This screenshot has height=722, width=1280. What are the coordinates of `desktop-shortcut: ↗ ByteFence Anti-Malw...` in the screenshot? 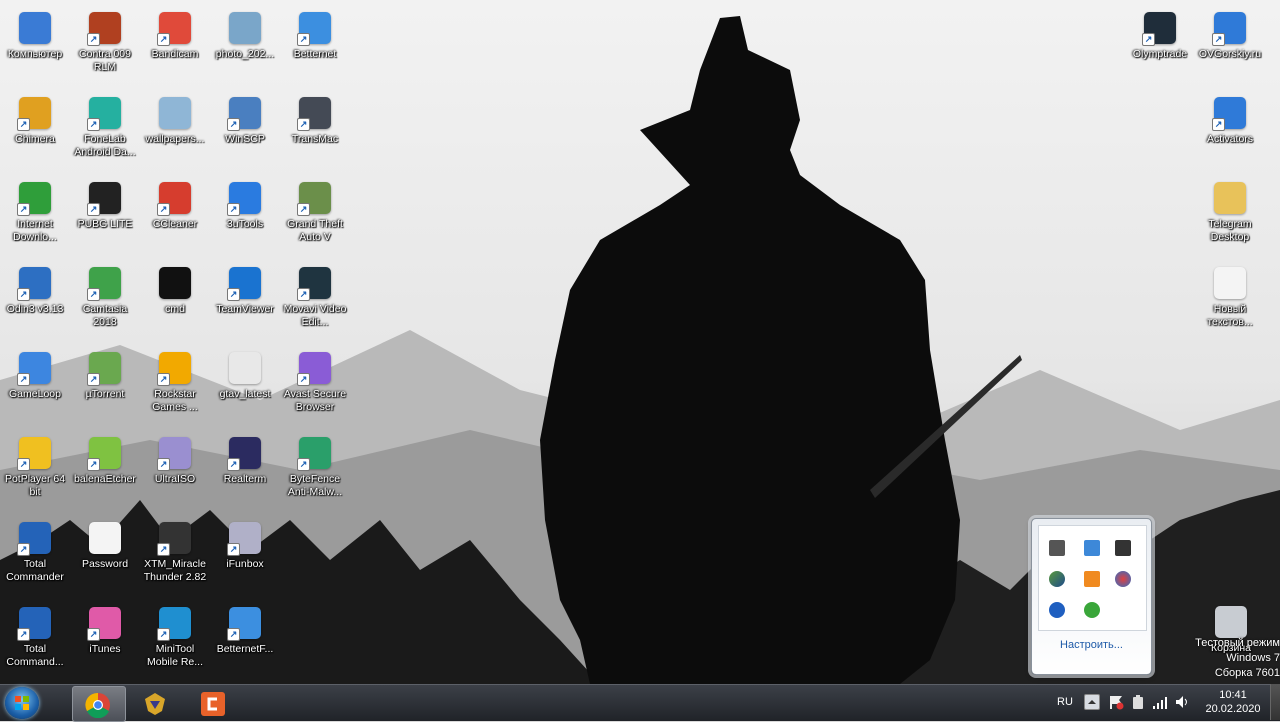 It's located at (315, 472).